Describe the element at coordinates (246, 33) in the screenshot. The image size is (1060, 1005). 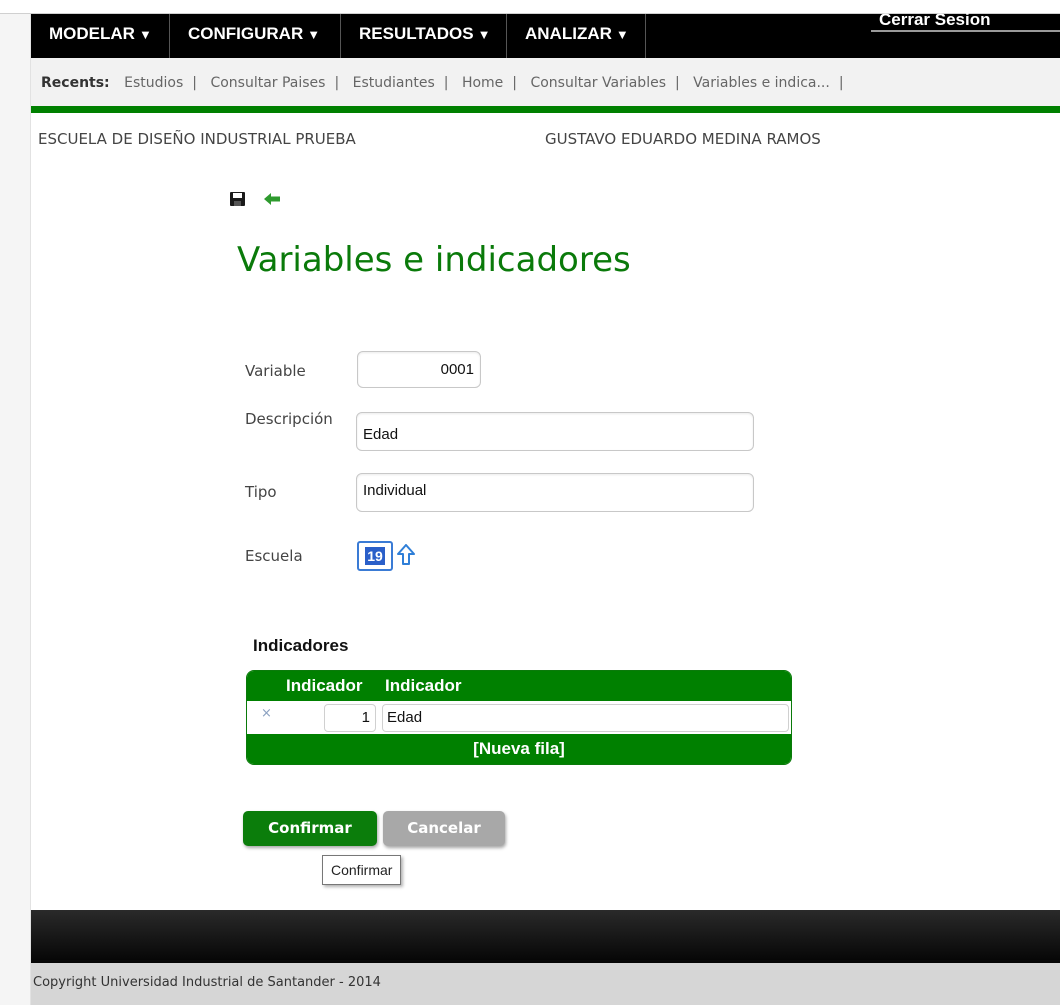
I see `nav-configurar-label: CONFIGURAR` at that location.